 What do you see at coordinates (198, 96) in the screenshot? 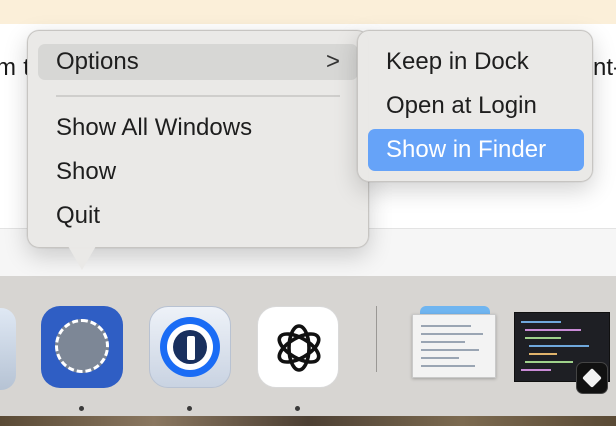
I see `menu-divider` at bounding box center [198, 96].